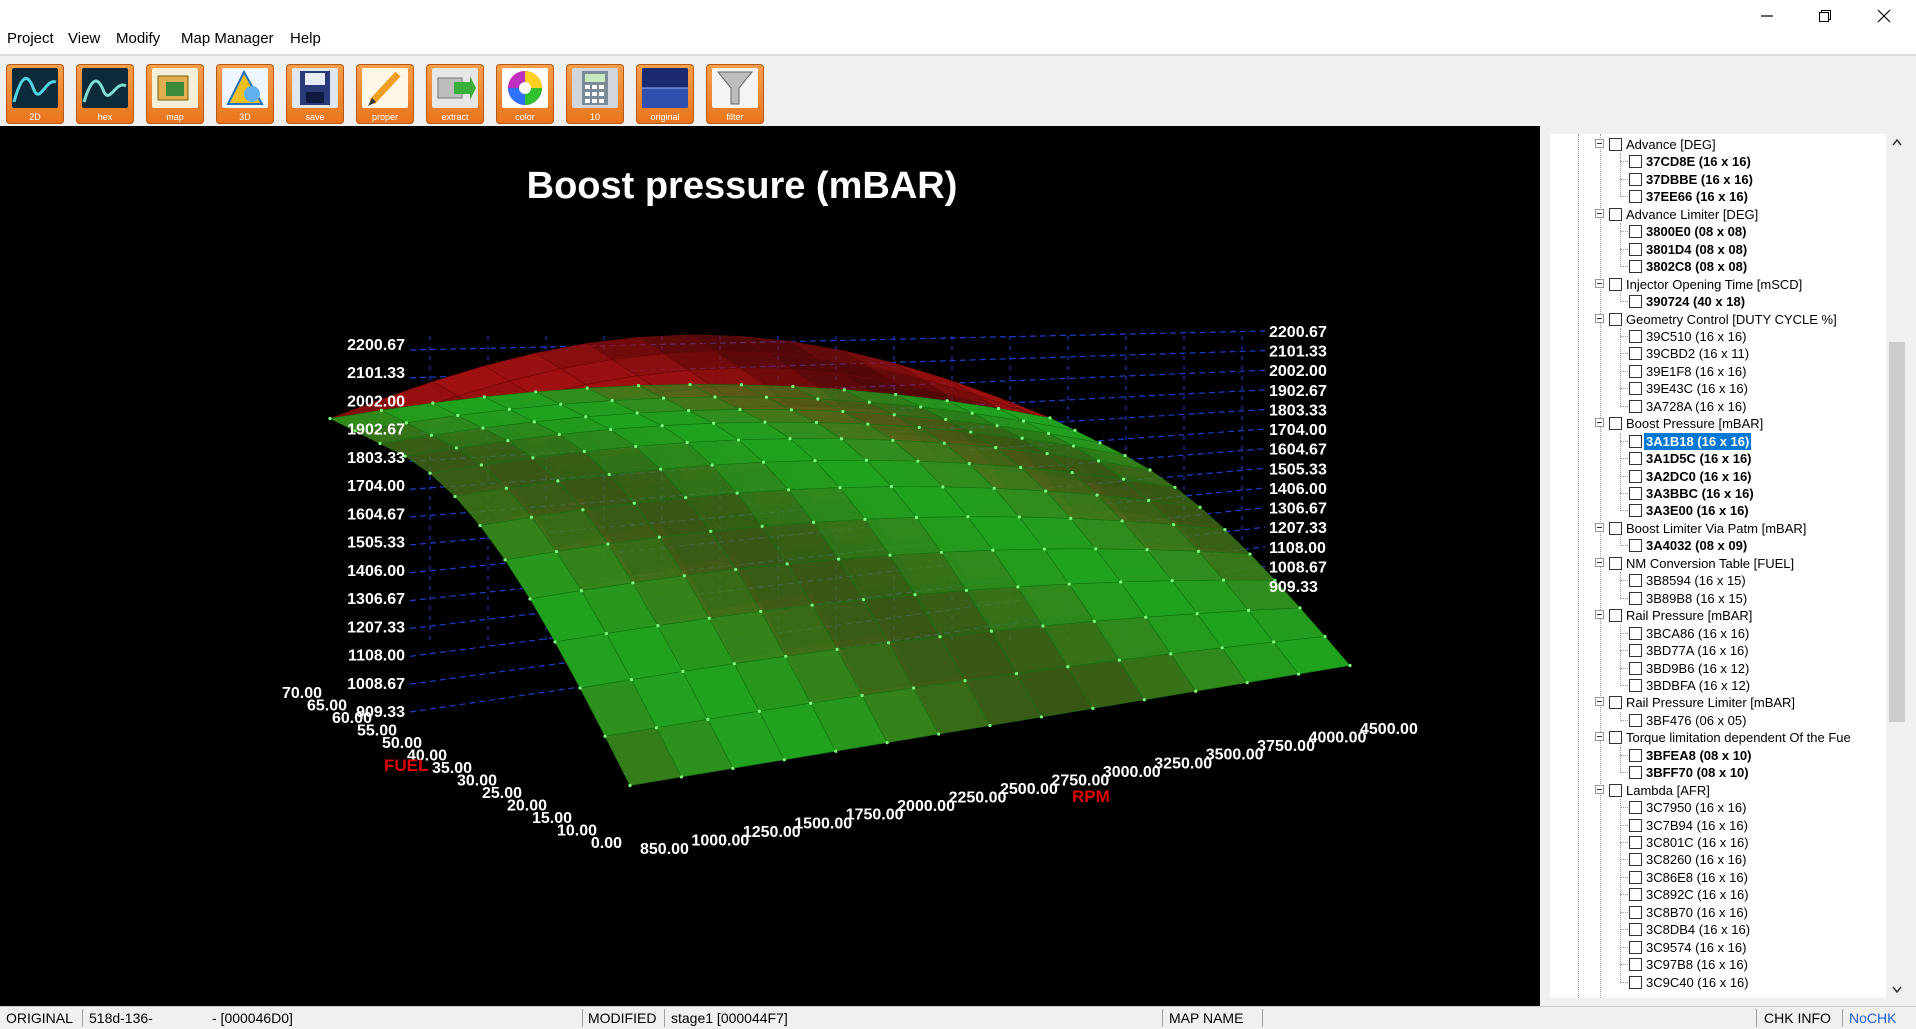 The height and width of the screenshot is (1029, 1916). What do you see at coordinates (1718, 545) in the screenshot?
I see `tree-item: 3A4032 (08 x 09)` at bounding box center [1718, 545].